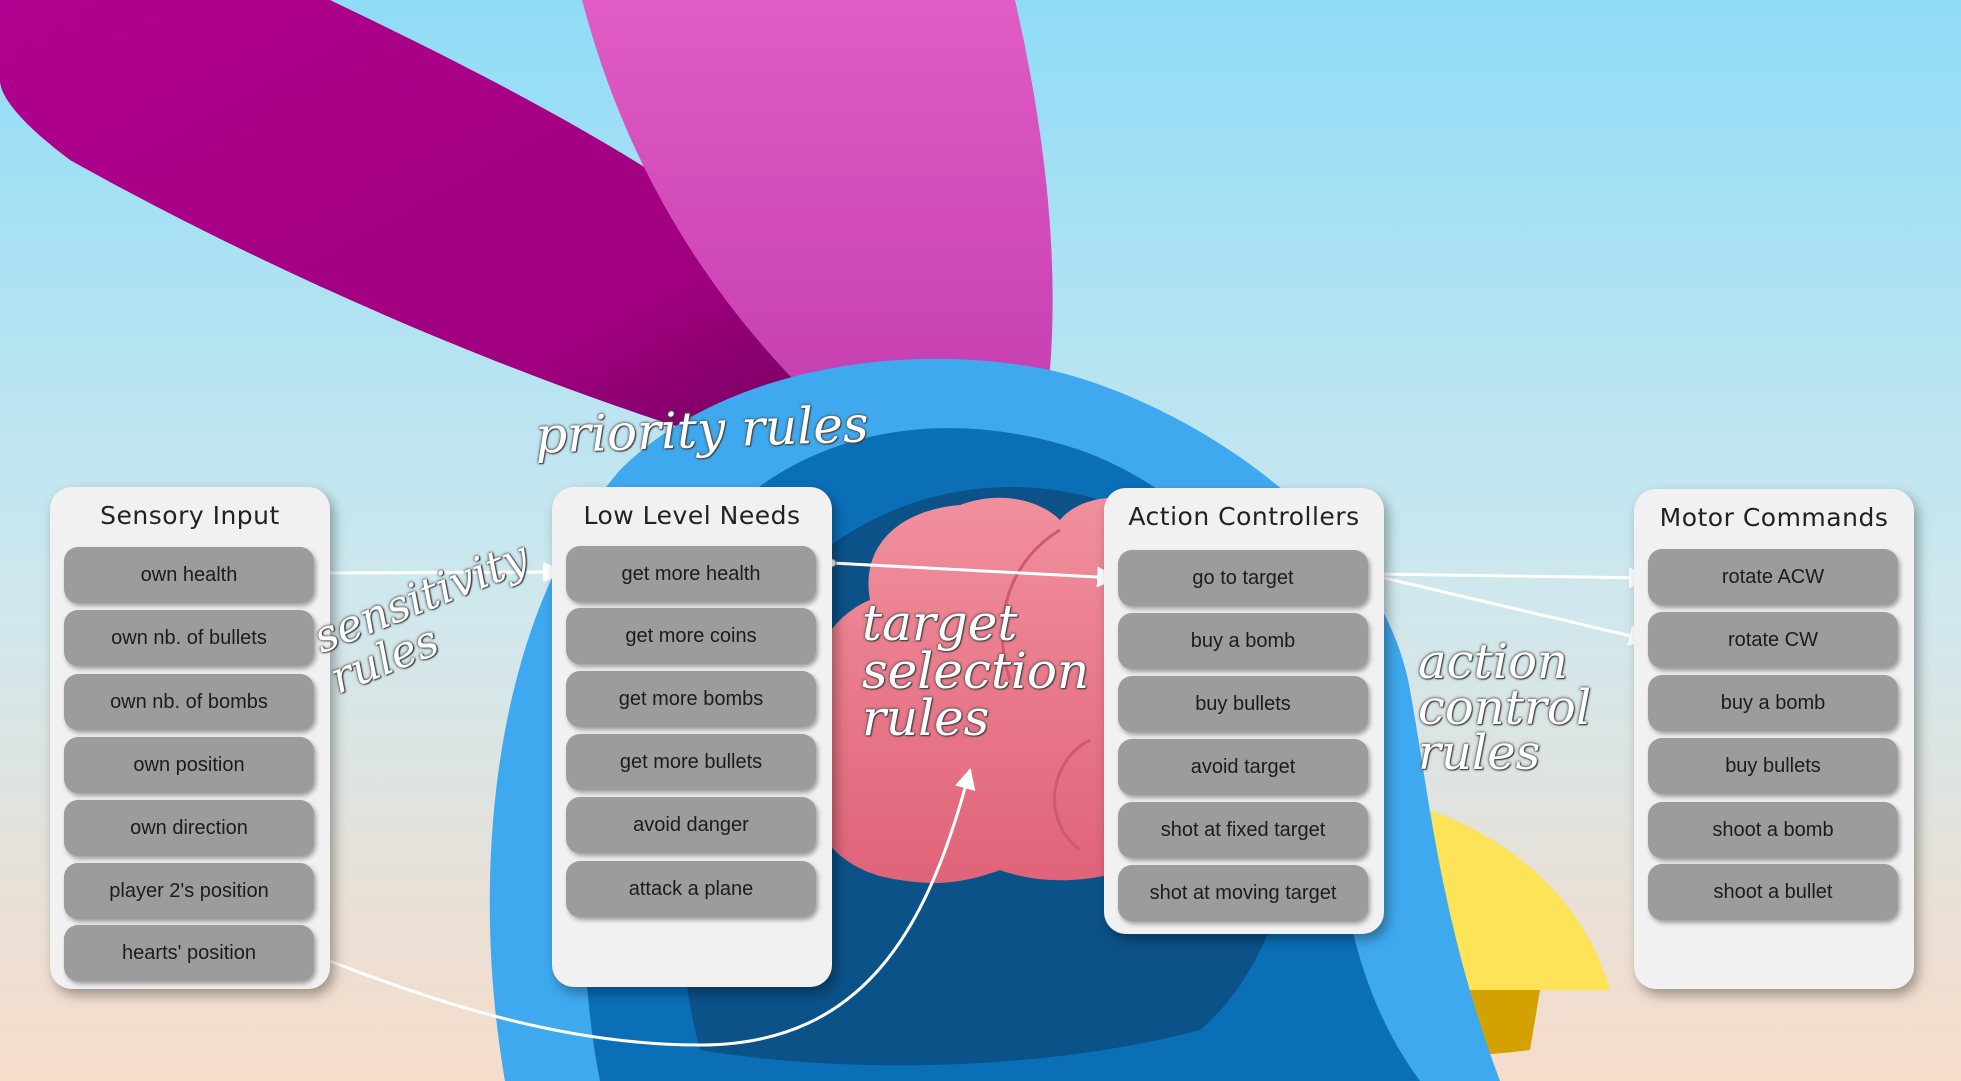 The width and height of the screenshot is (1961, 1081). I want to click on sensory-item-hearts-position: hearts' position, so click(189, 953).